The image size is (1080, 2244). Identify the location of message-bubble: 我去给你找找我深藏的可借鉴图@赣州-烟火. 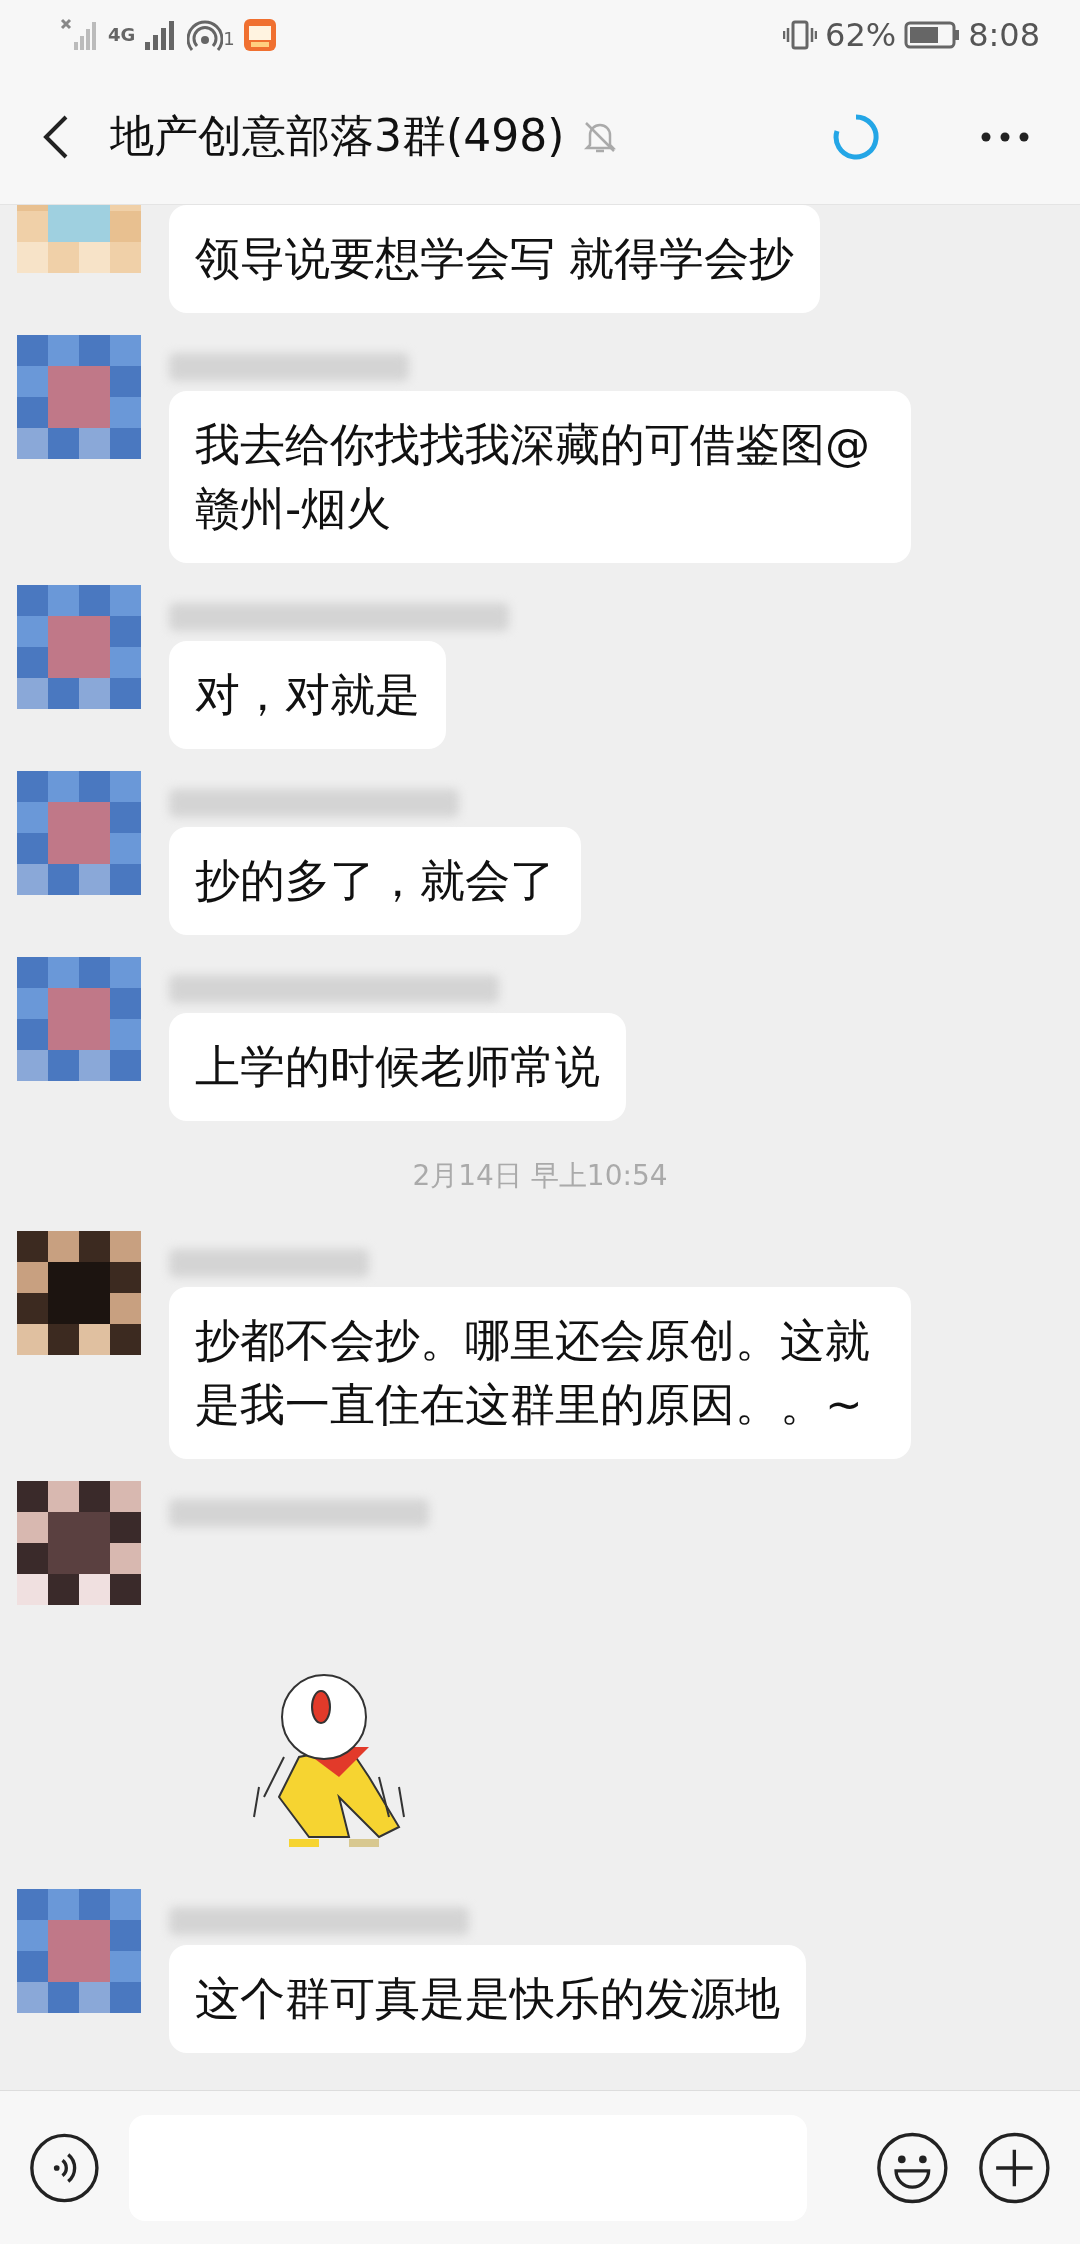
(540, 477).